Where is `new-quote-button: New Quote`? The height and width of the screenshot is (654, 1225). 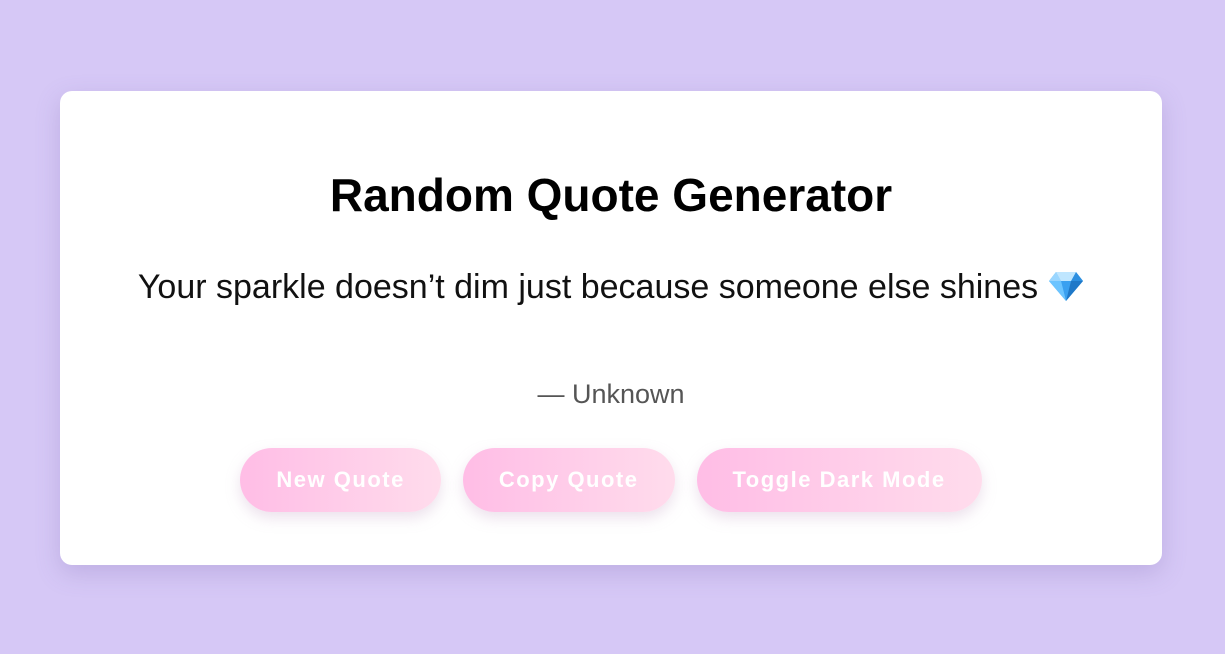 new-quote-button: New Quote is located at coordinates (340, 480).